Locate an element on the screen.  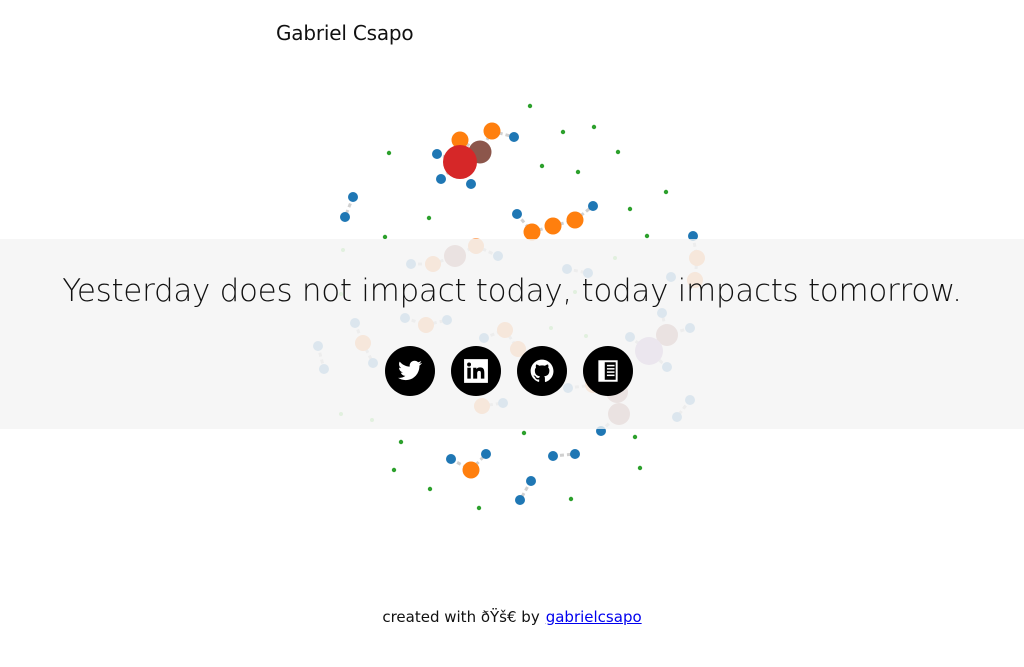
footer-created-text: created with ðŸš€ by is located at coordinates (461, 617).